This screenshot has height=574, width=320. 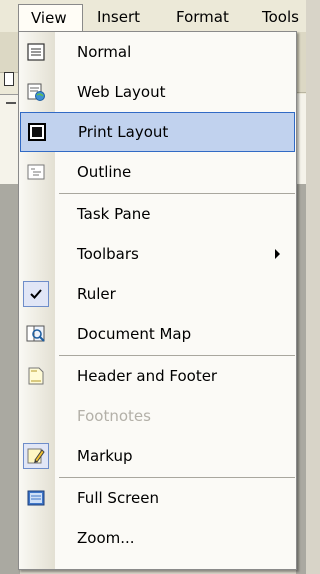 What do you see at coordinates (36, 334) in the screenshot?
I see `document-map-icon` at bounding box center [36, 334].